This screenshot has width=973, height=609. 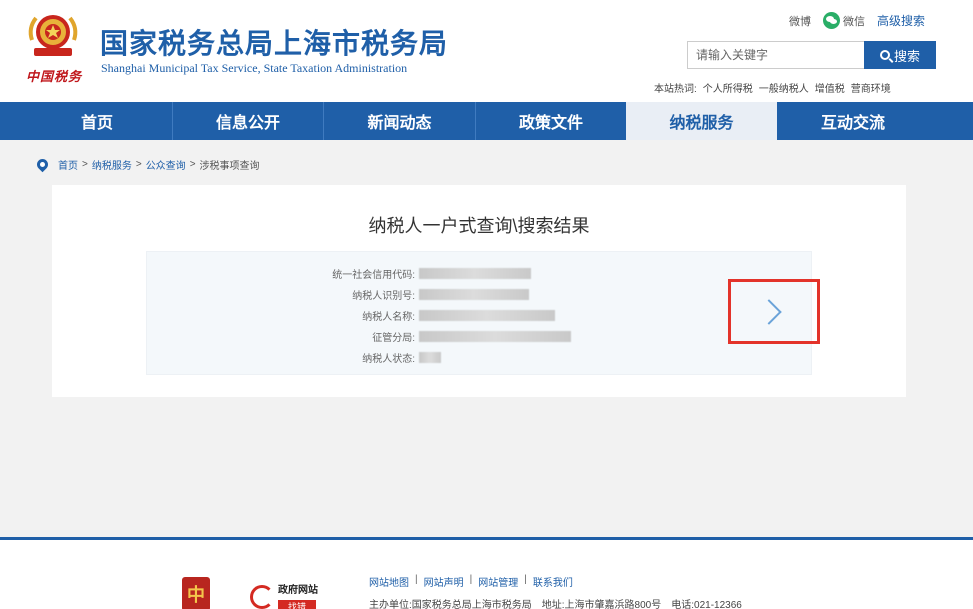 What do you see at coordinates (800, 21) in the screenshot?
I see `weibo-link: 微博` at bounding box center [800, 21].